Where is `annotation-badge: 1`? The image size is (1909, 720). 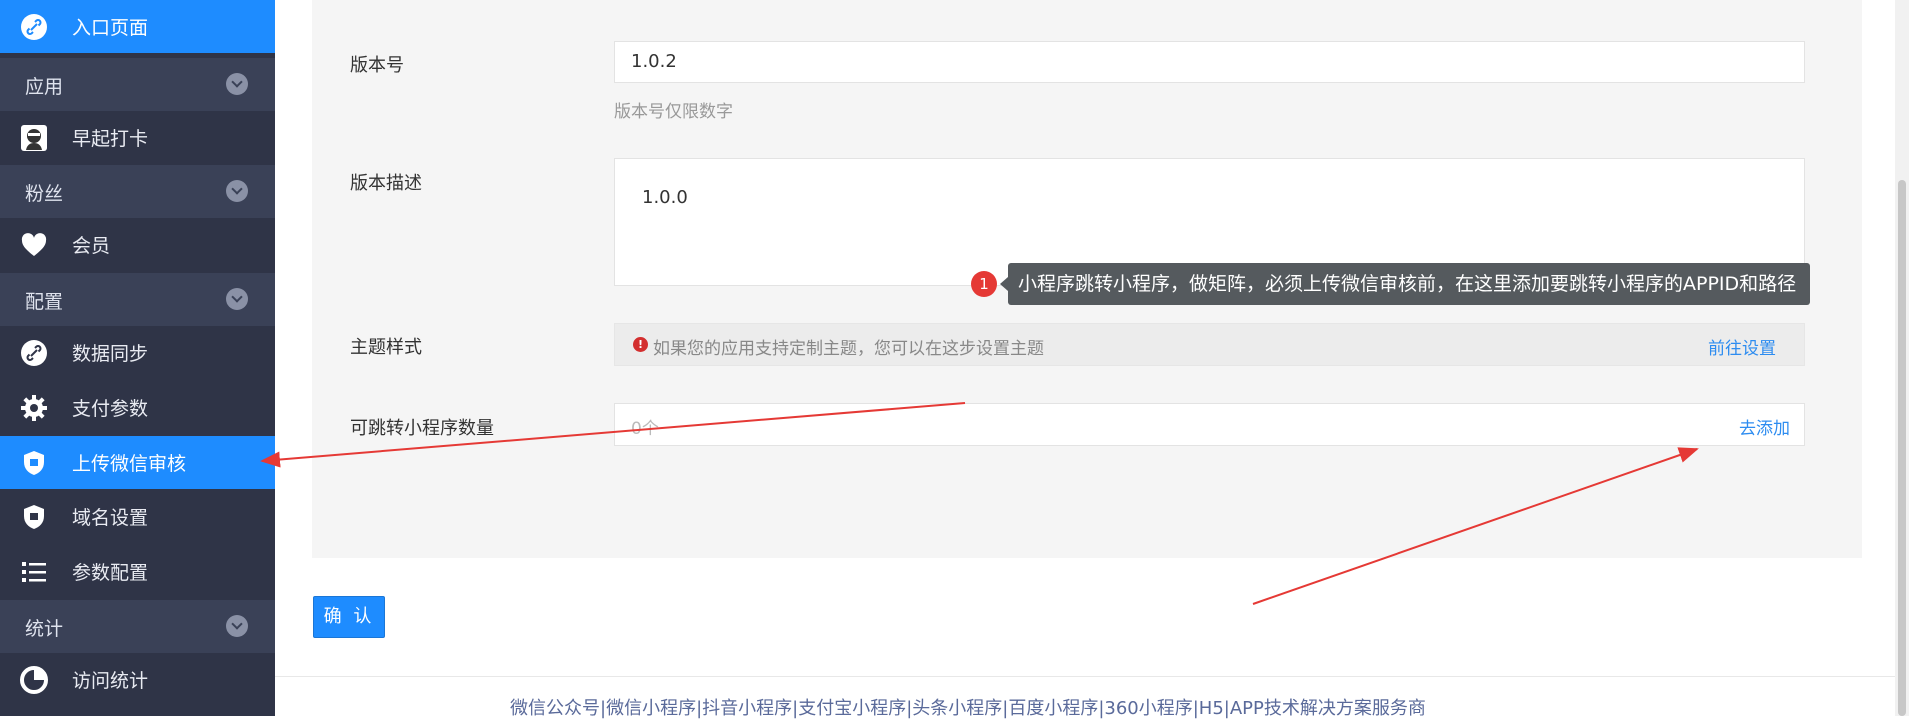
annotation-badge: 1 is located at coordinates (984, 284).